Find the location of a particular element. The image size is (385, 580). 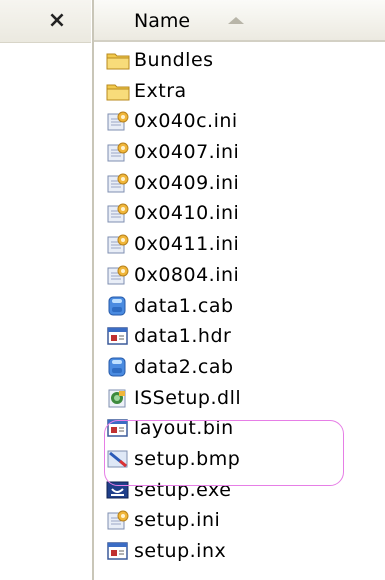

sort-ascending-icon is located at coordinates (236, 20).